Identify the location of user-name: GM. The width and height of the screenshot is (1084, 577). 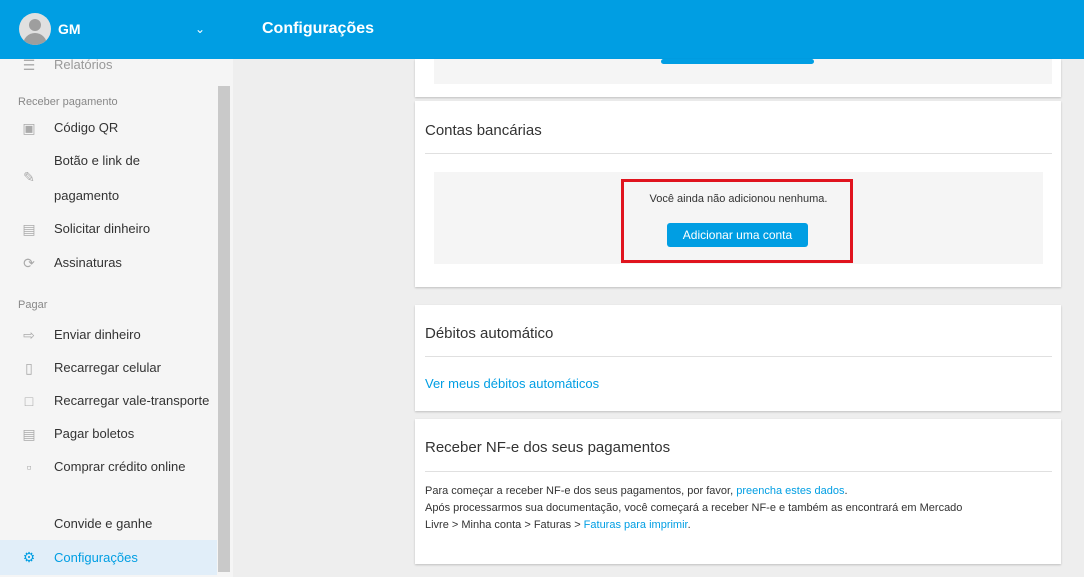
(69, 29).